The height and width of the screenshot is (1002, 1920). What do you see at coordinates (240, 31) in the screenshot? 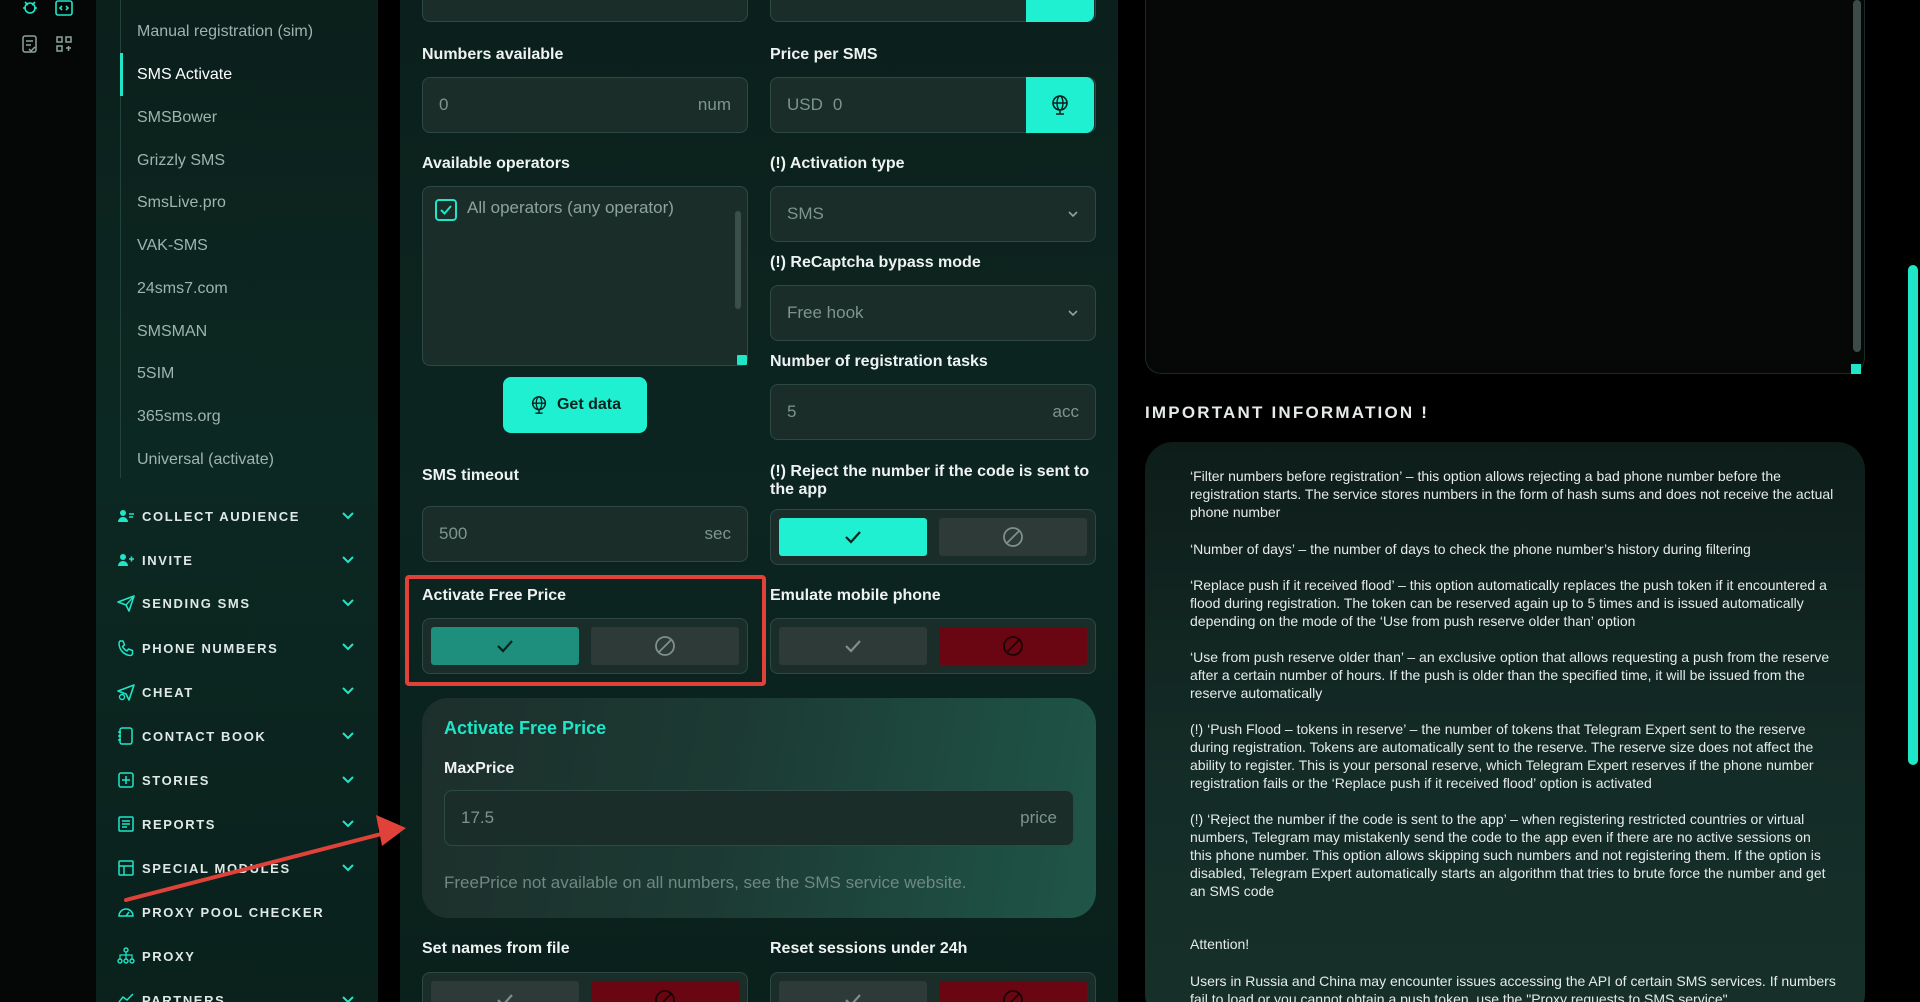
I see `sidebar-item-manual-registration: Manual registration (sim)` at bounding box center [240, 31].